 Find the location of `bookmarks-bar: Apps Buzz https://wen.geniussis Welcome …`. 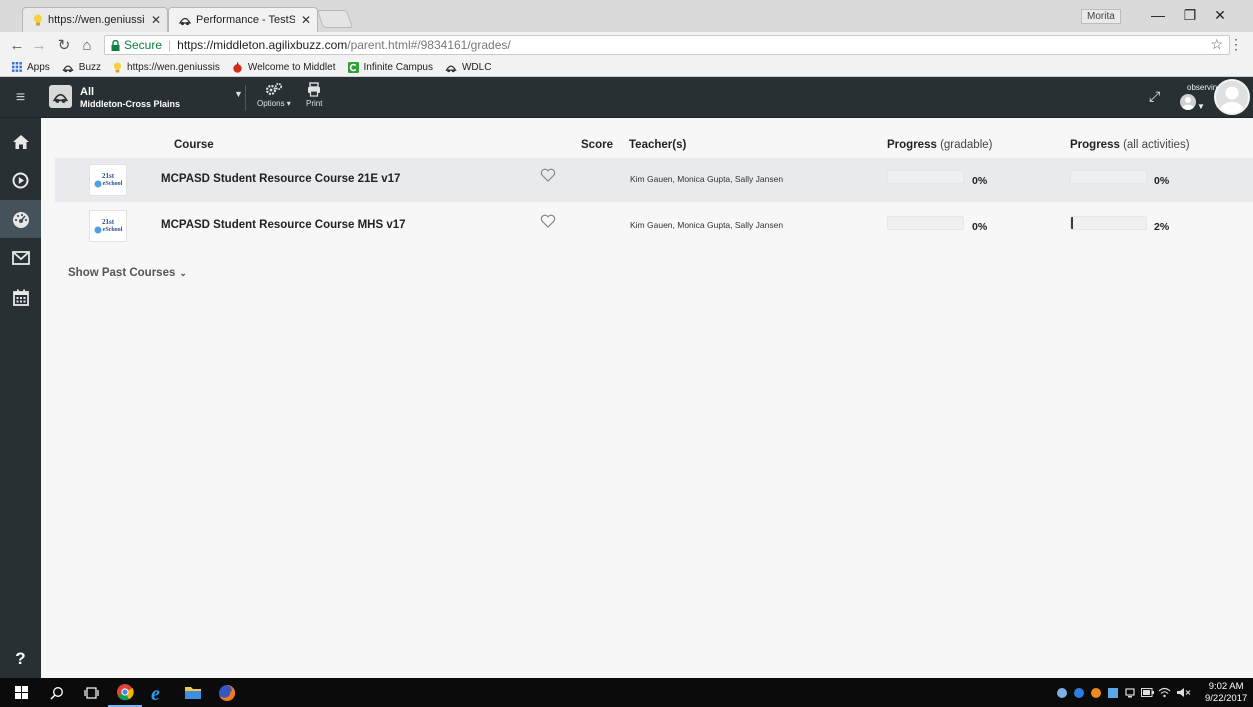

bookmarks-bar: Apps Buzz https://wen.geniussis Welcome … is located at coordinates (626, 67).